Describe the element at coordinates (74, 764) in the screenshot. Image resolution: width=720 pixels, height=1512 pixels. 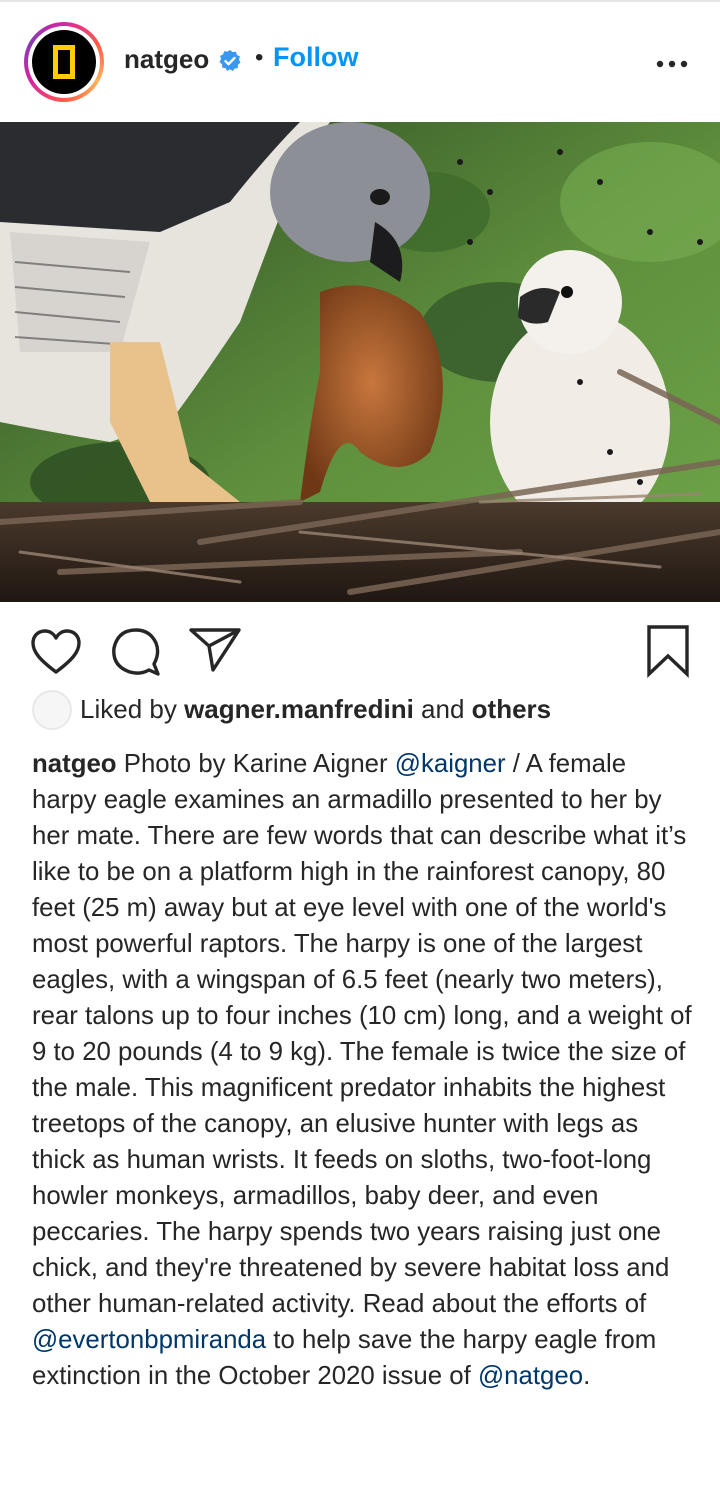
I see `caption-username: natgeo` at that location.